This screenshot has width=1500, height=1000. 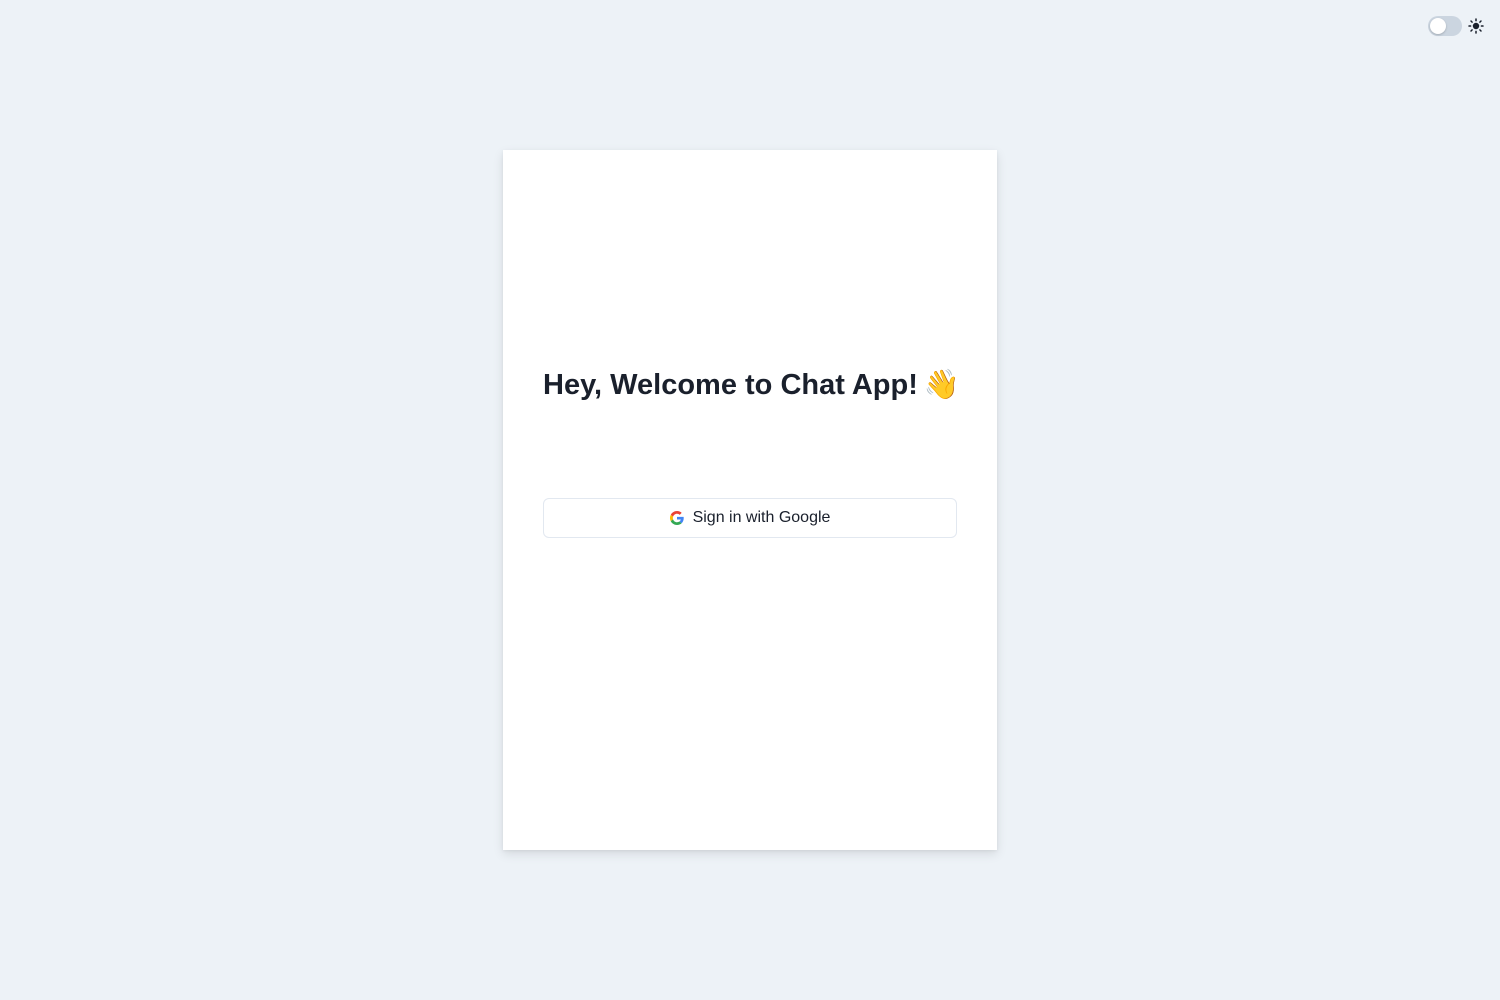 I want to click on dark-mode-toggle, so click(x=1445, y=26).